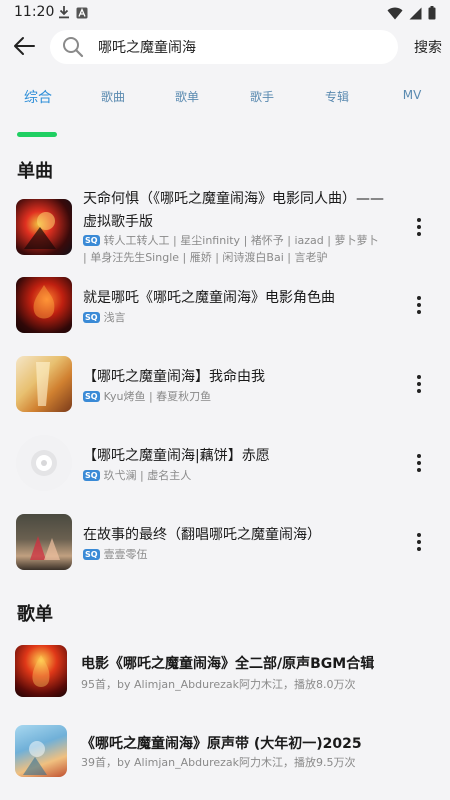 This screenshot has height=800, width=450. I want to click on download-icon, so click(64, 13).